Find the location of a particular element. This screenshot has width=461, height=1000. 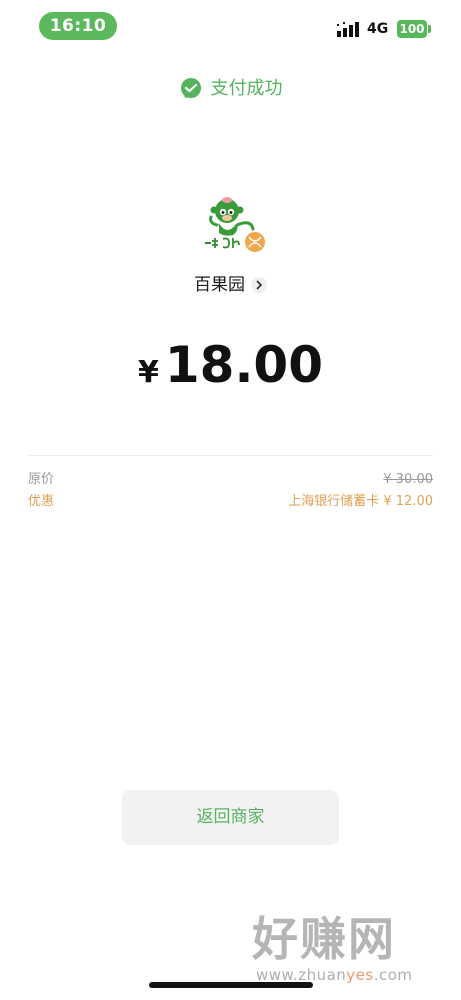

chevron-right-icon is located at coordinates (259, 285).